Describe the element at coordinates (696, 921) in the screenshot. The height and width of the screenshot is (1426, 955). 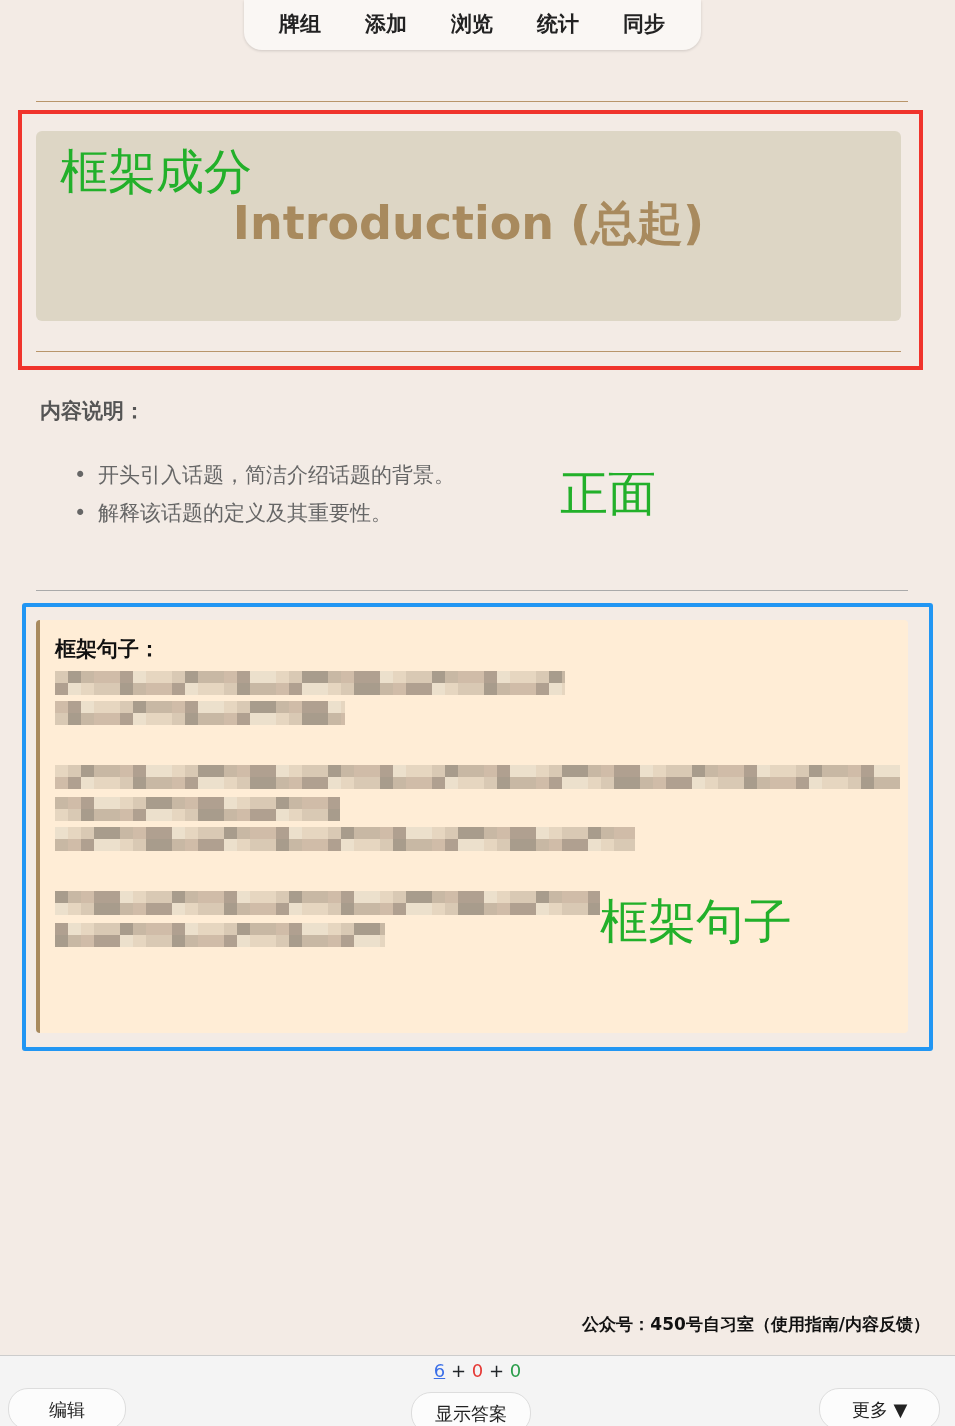
I see `annotation-label: 框架句子` at that location.